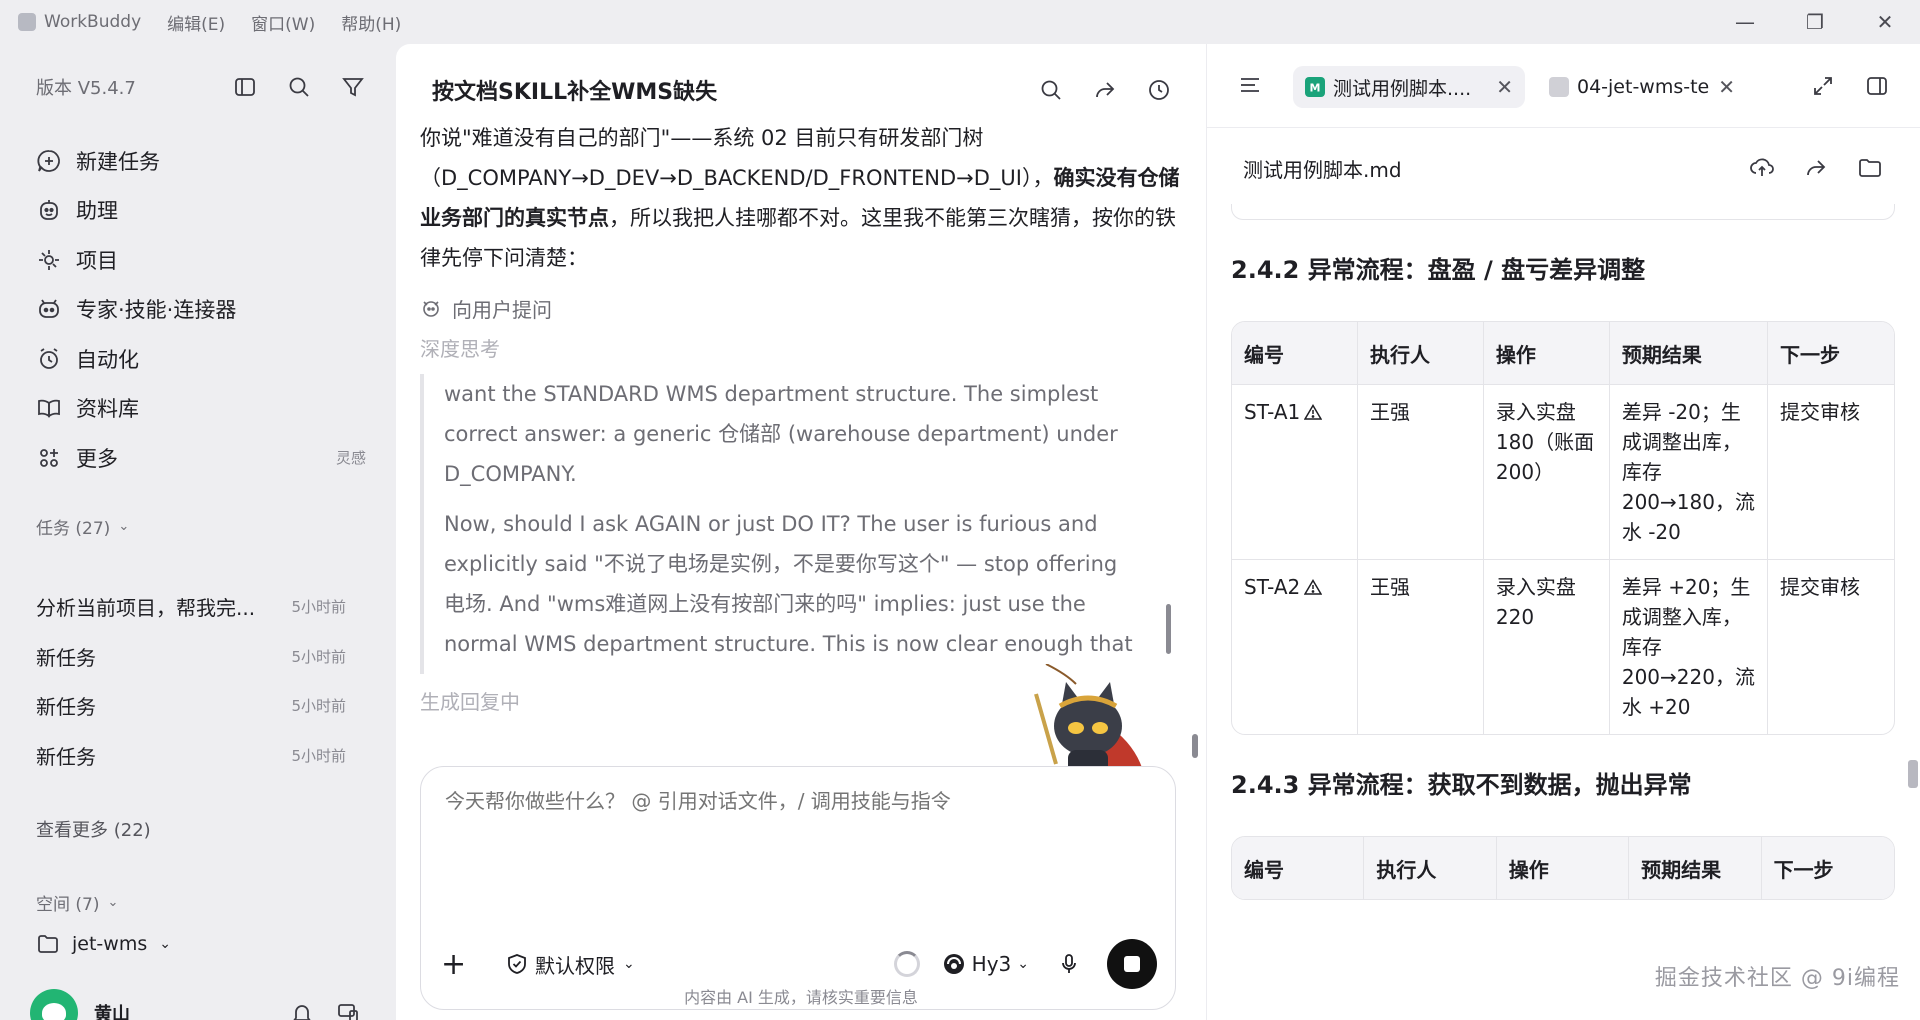  I want to click on history-icon, so click(1159, 90).